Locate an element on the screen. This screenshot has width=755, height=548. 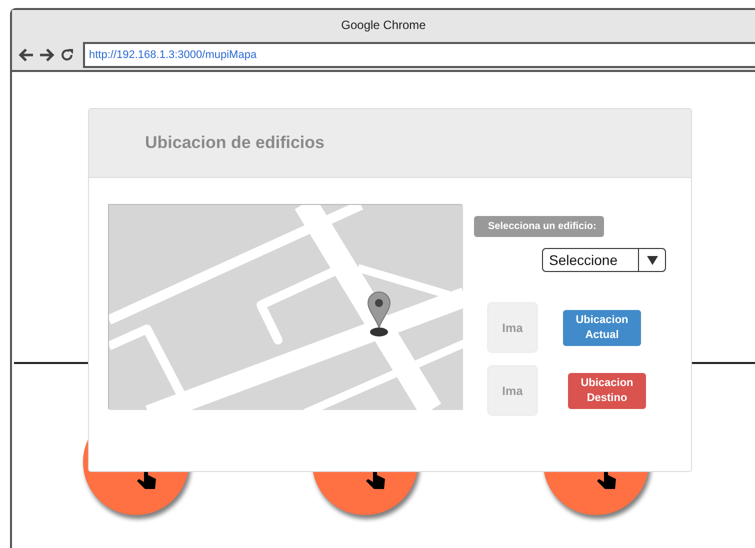
location-button: Ubicacion Actual is located at coordinates (602, 328).